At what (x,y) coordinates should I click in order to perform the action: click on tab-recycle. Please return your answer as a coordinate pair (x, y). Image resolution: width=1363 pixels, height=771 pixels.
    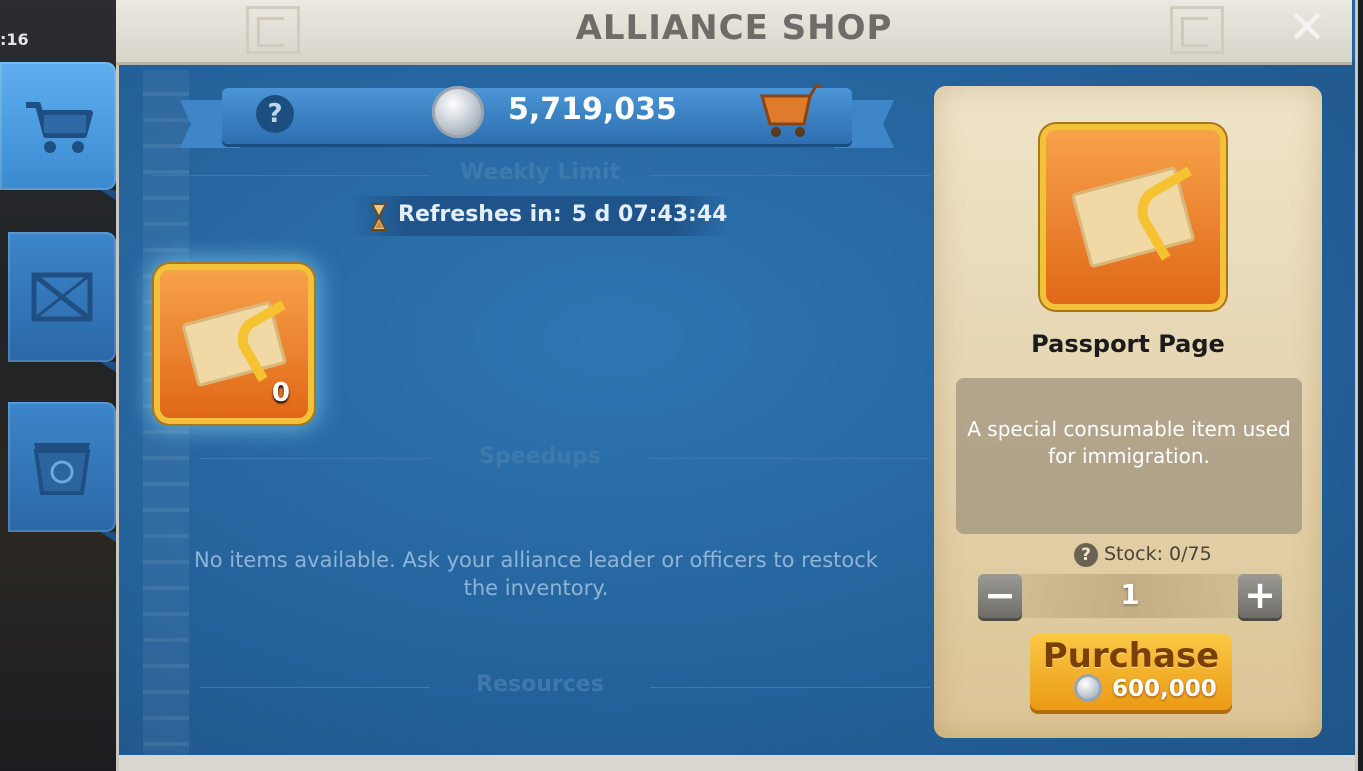
    Looking at the image, I should click on (62, 472).